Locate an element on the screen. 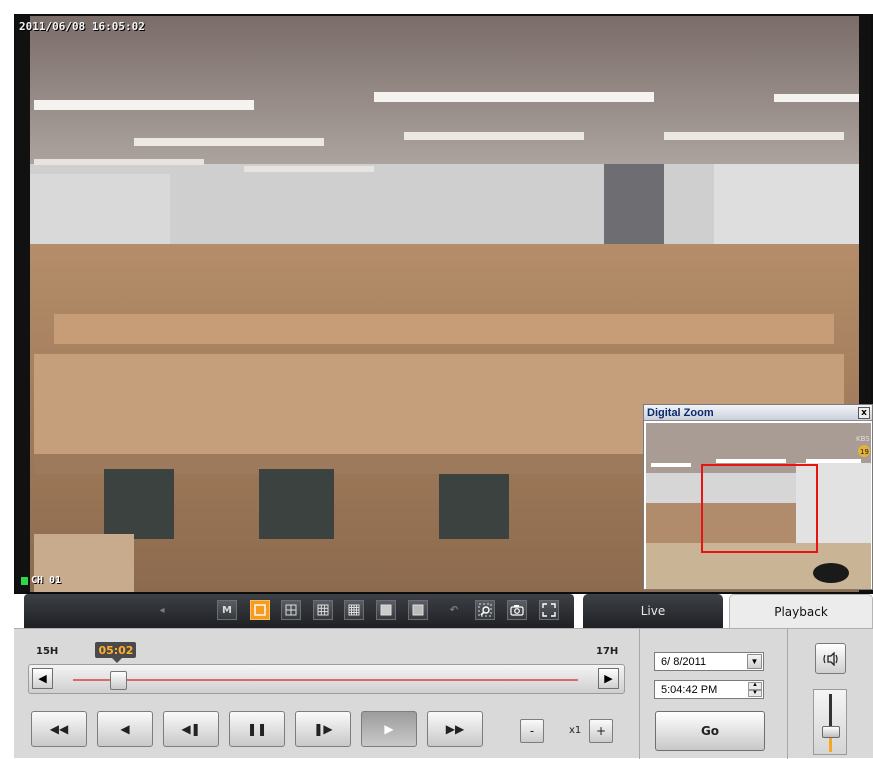 Image resolution: width=873 pixels, height=759 pixels. step-back-button: ◀❚ is located at coordinates (191, 729).